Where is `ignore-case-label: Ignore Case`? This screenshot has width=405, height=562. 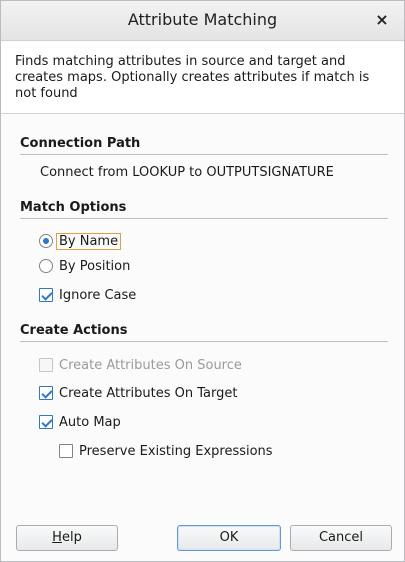 ignore-case-label: Ignore Case is located at coordinates (98, 295).